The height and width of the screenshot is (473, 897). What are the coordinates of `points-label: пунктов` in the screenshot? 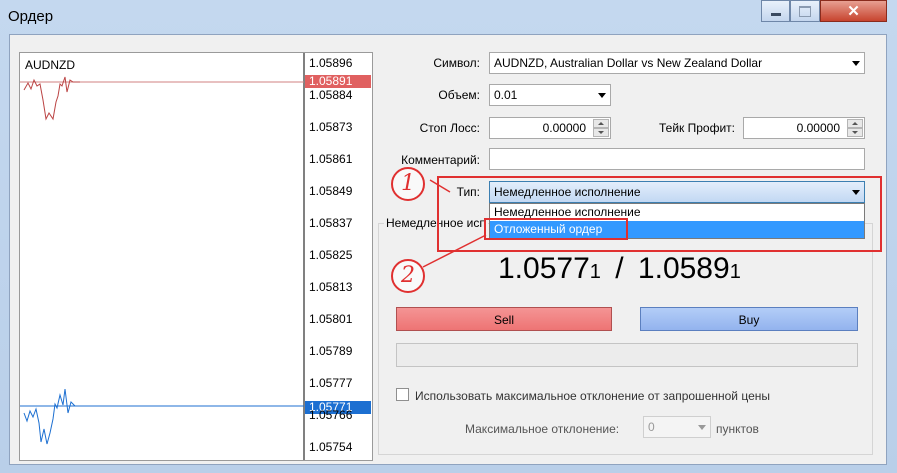 It's located at (737, 429).